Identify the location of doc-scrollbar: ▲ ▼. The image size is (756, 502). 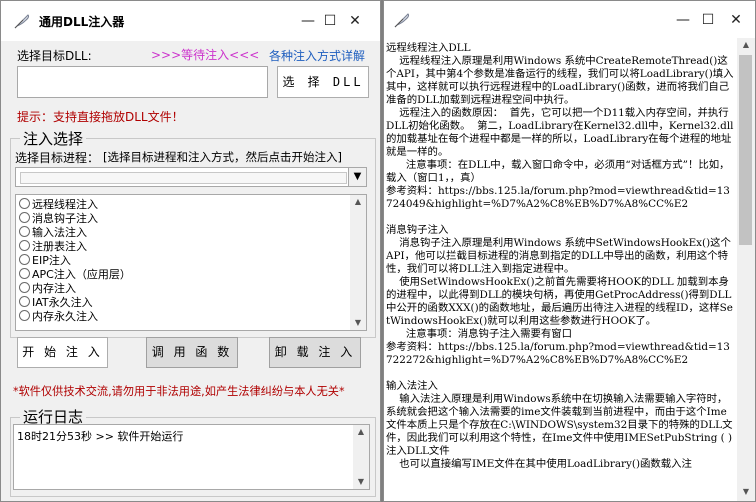
(746, 269).